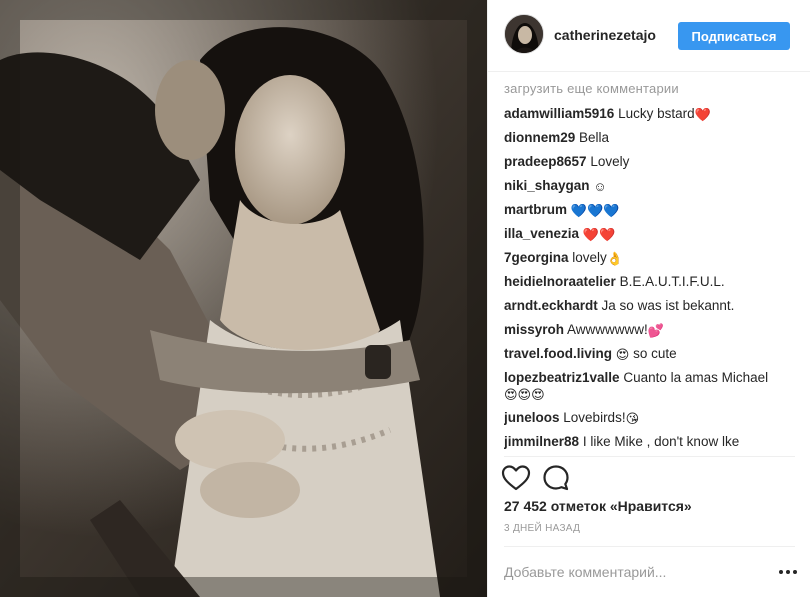  Describe the element at coordinates (610, 161) in the screenshot. I see `comment-text: Lovely` at that location.